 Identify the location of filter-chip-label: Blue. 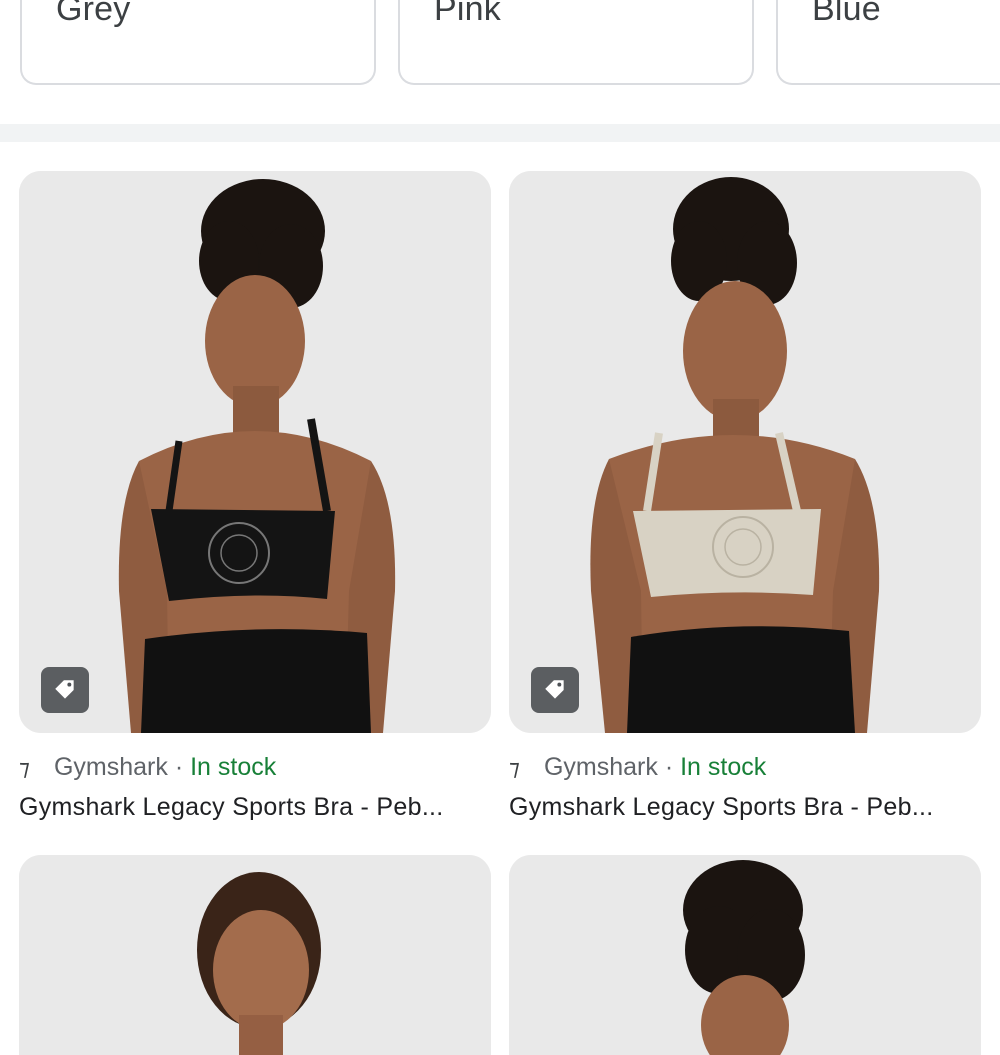
(846, 14).